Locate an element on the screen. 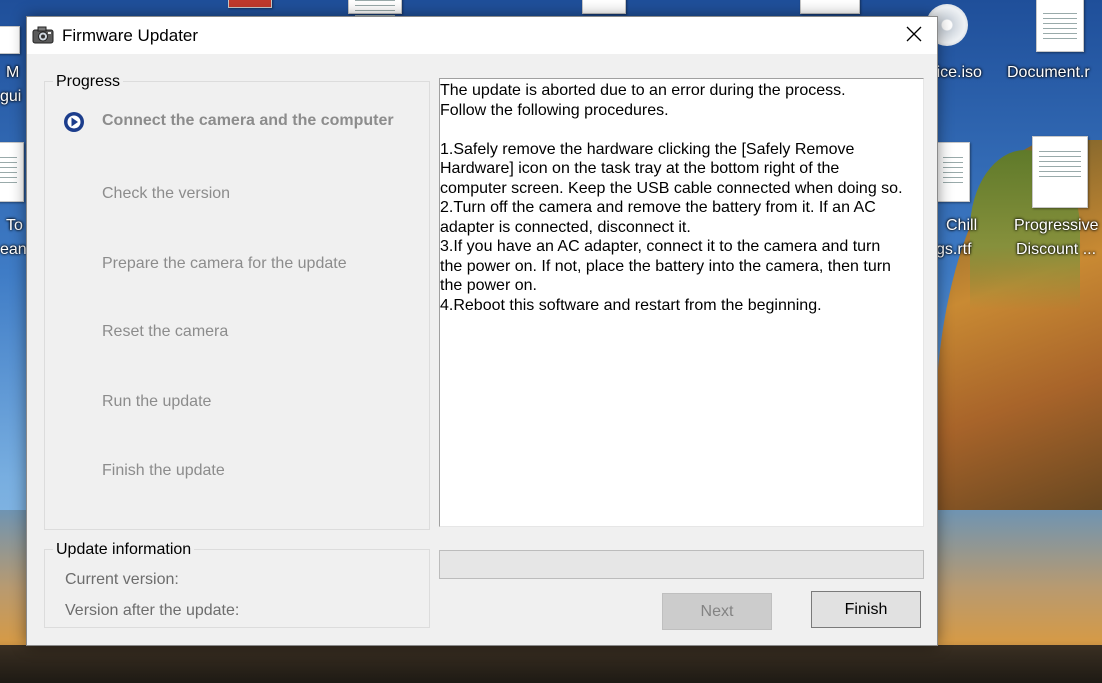 Image resolution: width=1102 pixels, height=683 pixels. rtf-document-icon is located at coordinates (953, 172).